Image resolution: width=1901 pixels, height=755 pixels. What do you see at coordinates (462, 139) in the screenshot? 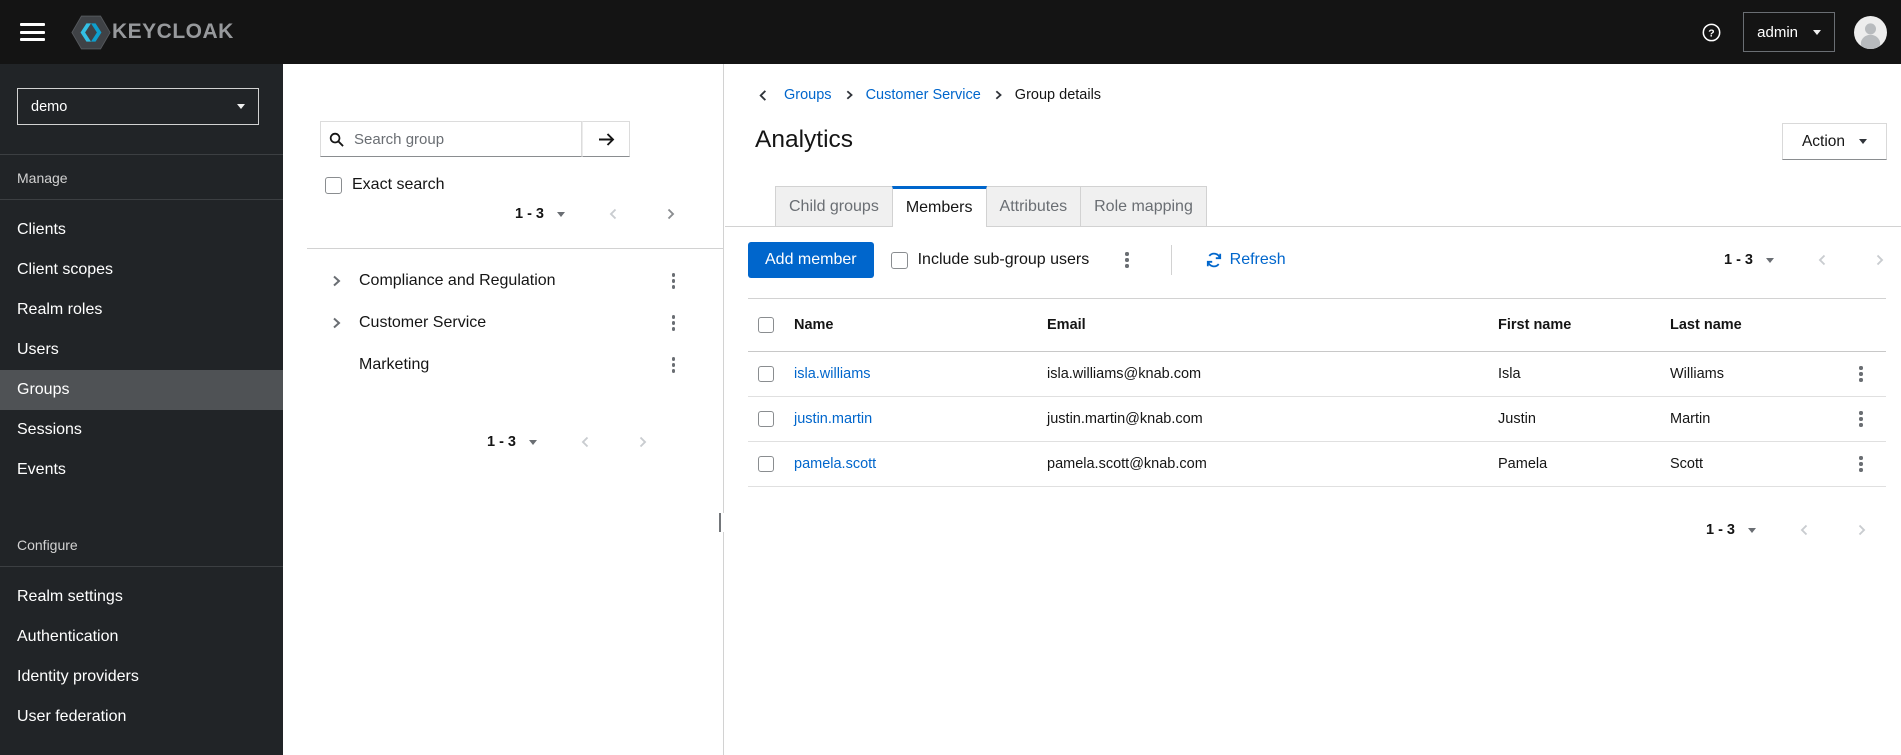
I see `search-group-input` at bounding box center [462, 139].